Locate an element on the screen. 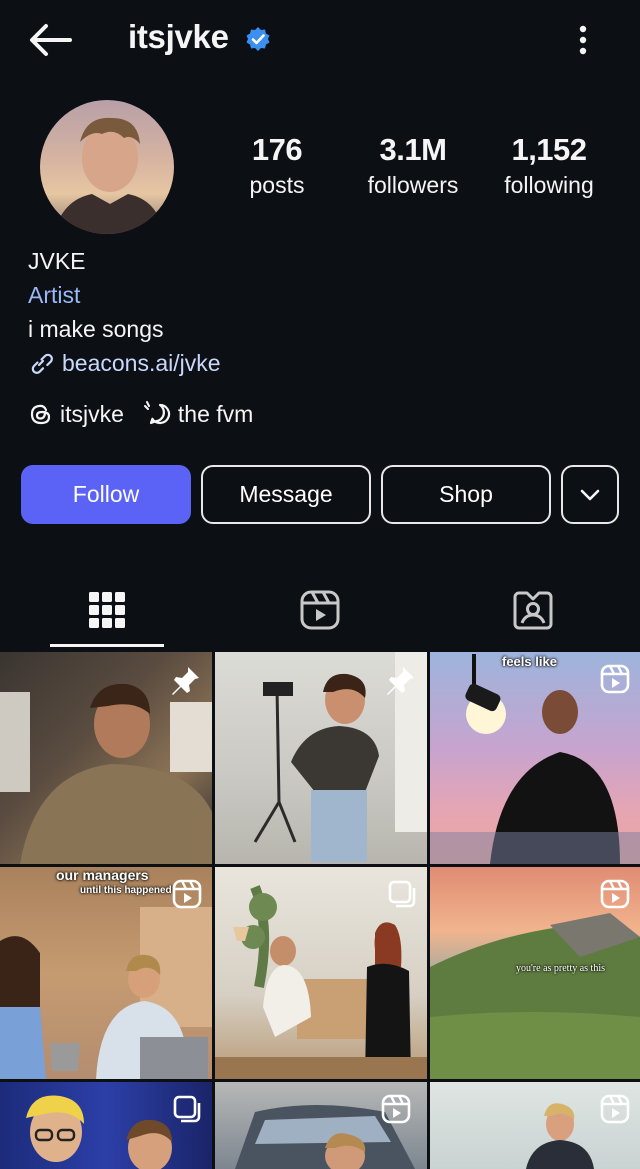 This screenshot has height=1169, width=640. broadcast-channel-icon is located at coordinates (156, 413).